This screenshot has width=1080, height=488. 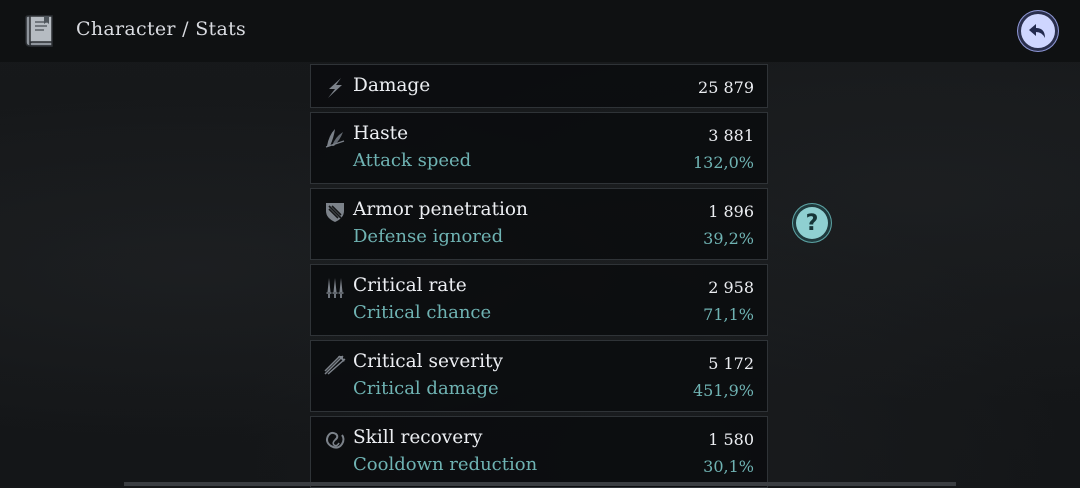 What do you see at coordinates (335, 288) in the screenshot?
I see `daggers-icon` at bounding box center [335, 288].